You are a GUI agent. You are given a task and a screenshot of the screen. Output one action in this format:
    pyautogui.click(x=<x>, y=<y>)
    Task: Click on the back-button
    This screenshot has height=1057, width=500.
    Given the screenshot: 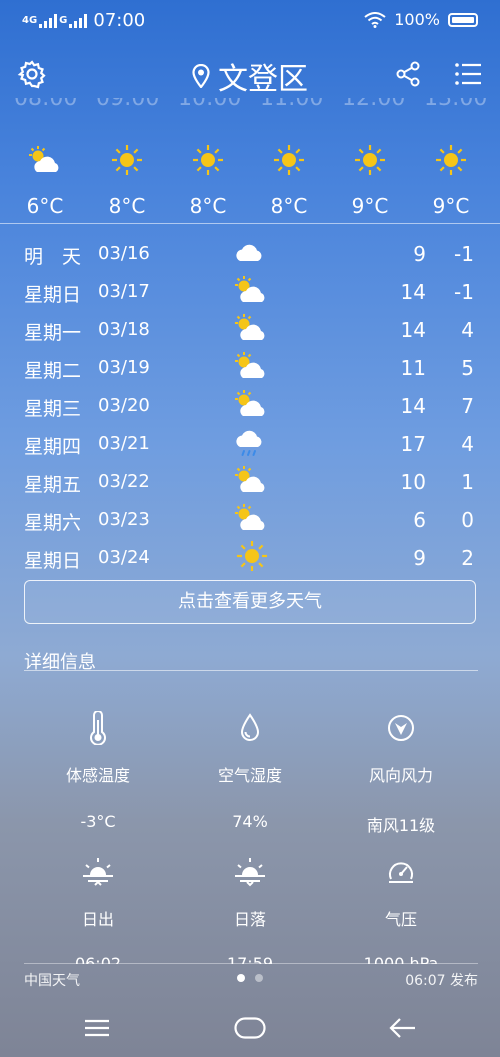 What is the action you would take?
    pyautogui.click(x=403, y=1028)
    